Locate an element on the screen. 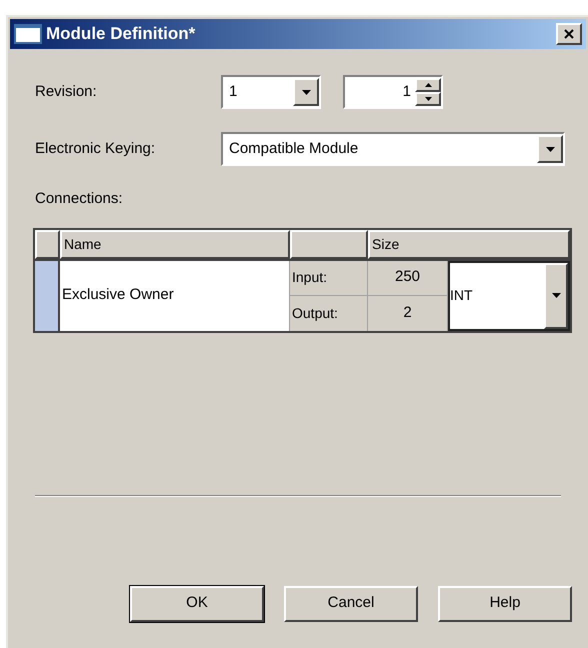 This screenshot has height=648, width=588. table-cell: Exclusive Owner is located at coordinates (175, 295).